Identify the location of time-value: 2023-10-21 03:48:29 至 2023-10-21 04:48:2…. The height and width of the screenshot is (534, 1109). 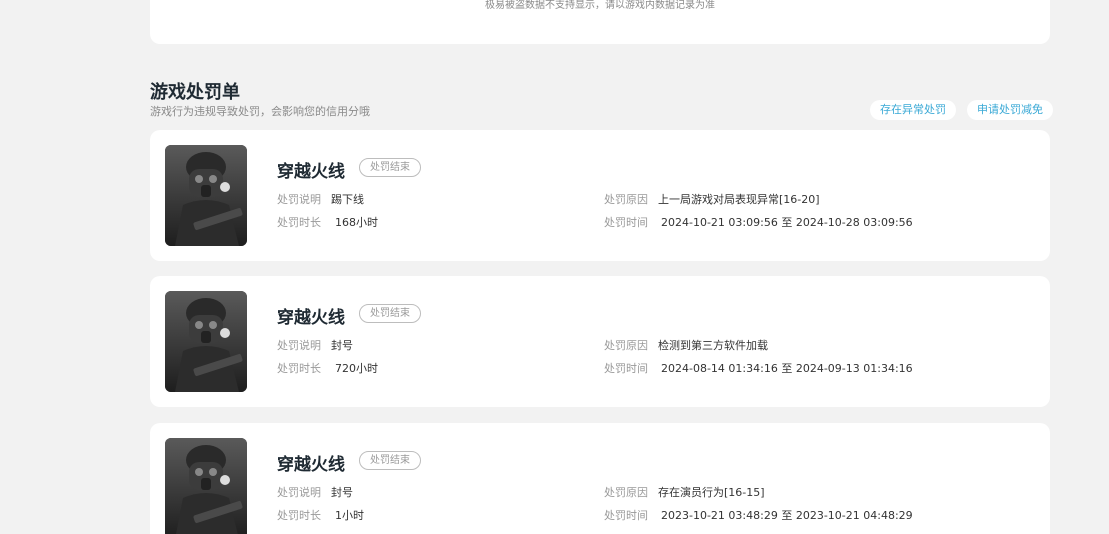
(787, 515).